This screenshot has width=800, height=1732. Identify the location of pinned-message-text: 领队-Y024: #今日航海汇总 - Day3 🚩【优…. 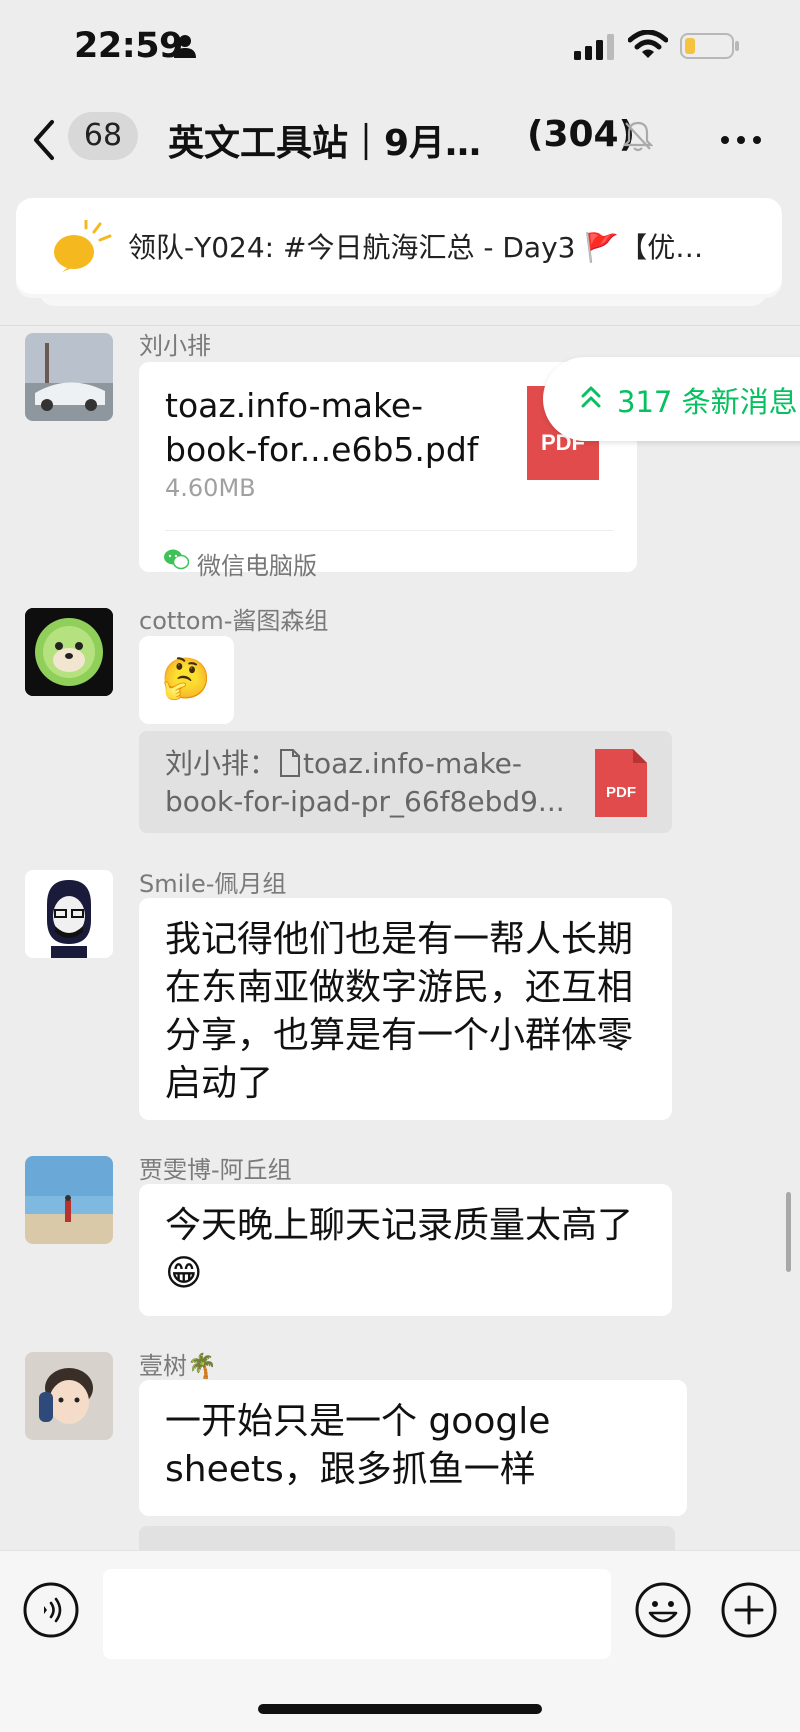
(416, 247).